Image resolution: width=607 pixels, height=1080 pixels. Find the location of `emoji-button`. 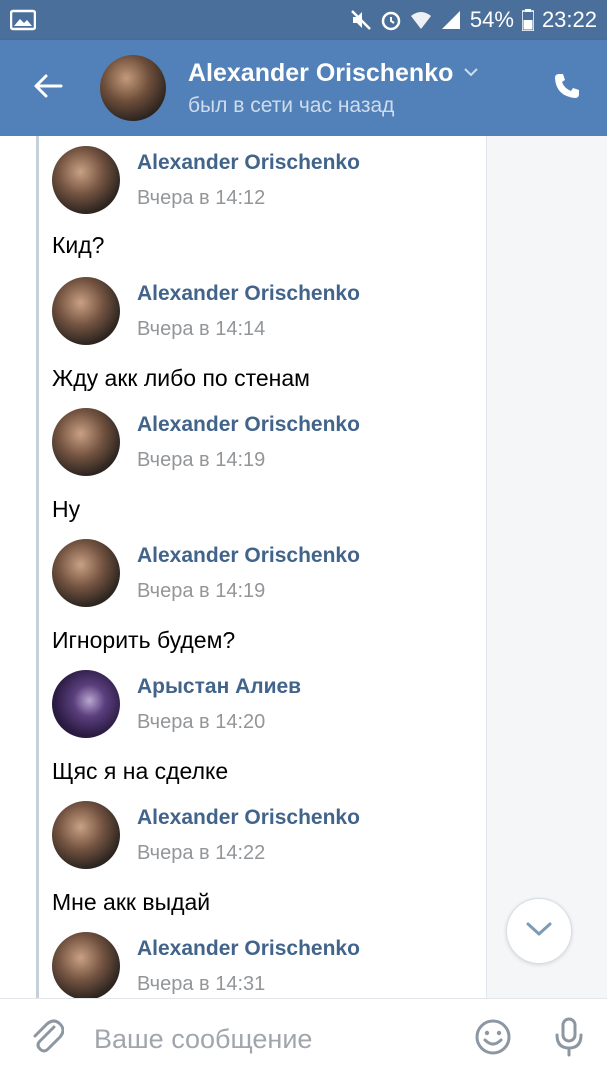

emoji-button is located at coordinates (493, 1039).